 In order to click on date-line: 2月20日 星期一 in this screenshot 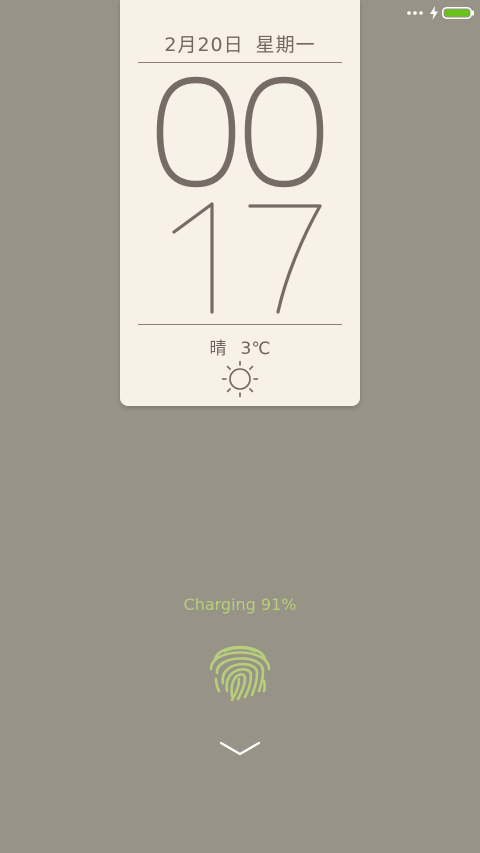, I will do `click(240, 43)`.